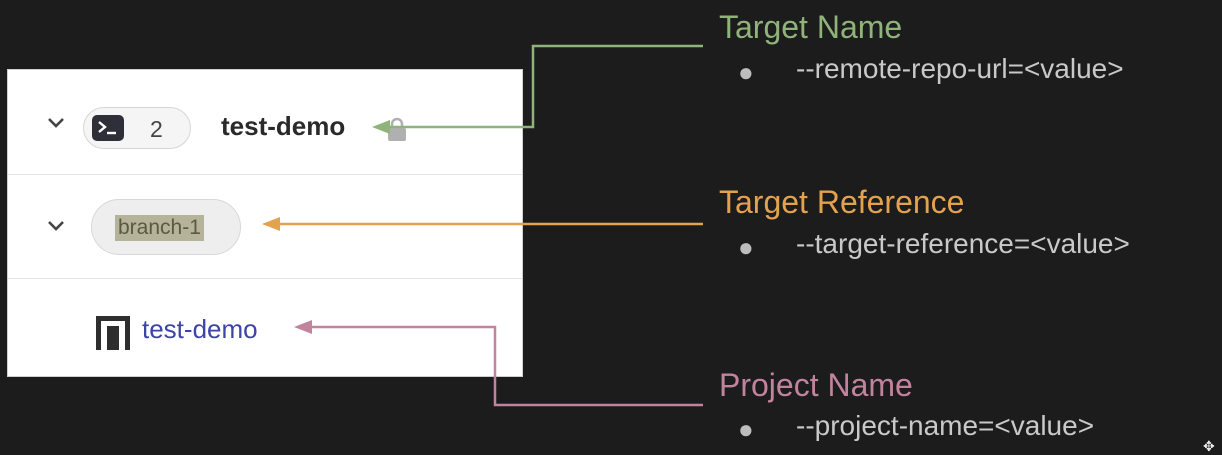  Describe the element at coordinates (842, 202) in the screenshot. I see `target-reference-title: Target Reference` at that location.